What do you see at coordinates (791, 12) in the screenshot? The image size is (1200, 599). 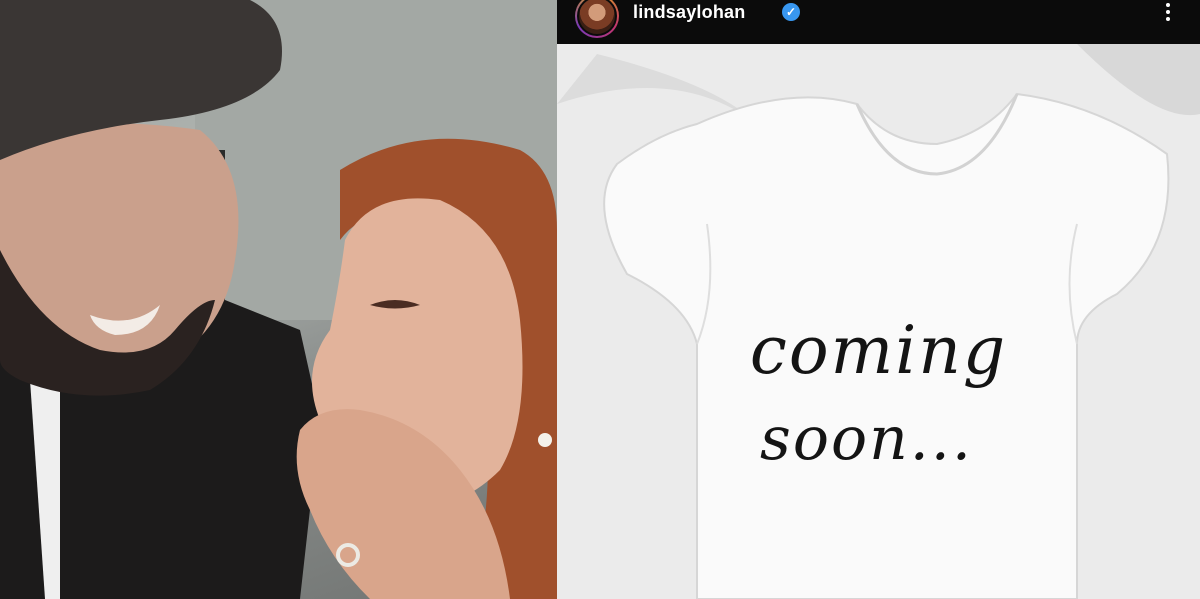 I see `verified-badge-icon: ✓` at bounding box center [791, 12].